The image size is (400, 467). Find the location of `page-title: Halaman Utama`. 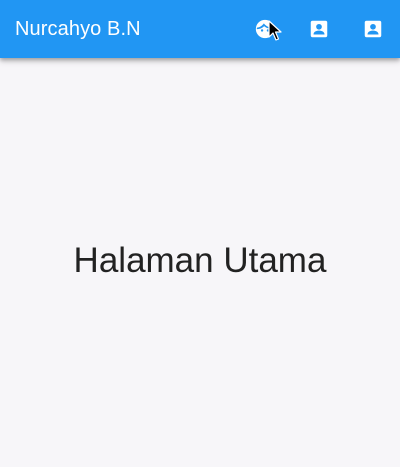

page-title: Halaman Utama is located at coordinates (200, 260).